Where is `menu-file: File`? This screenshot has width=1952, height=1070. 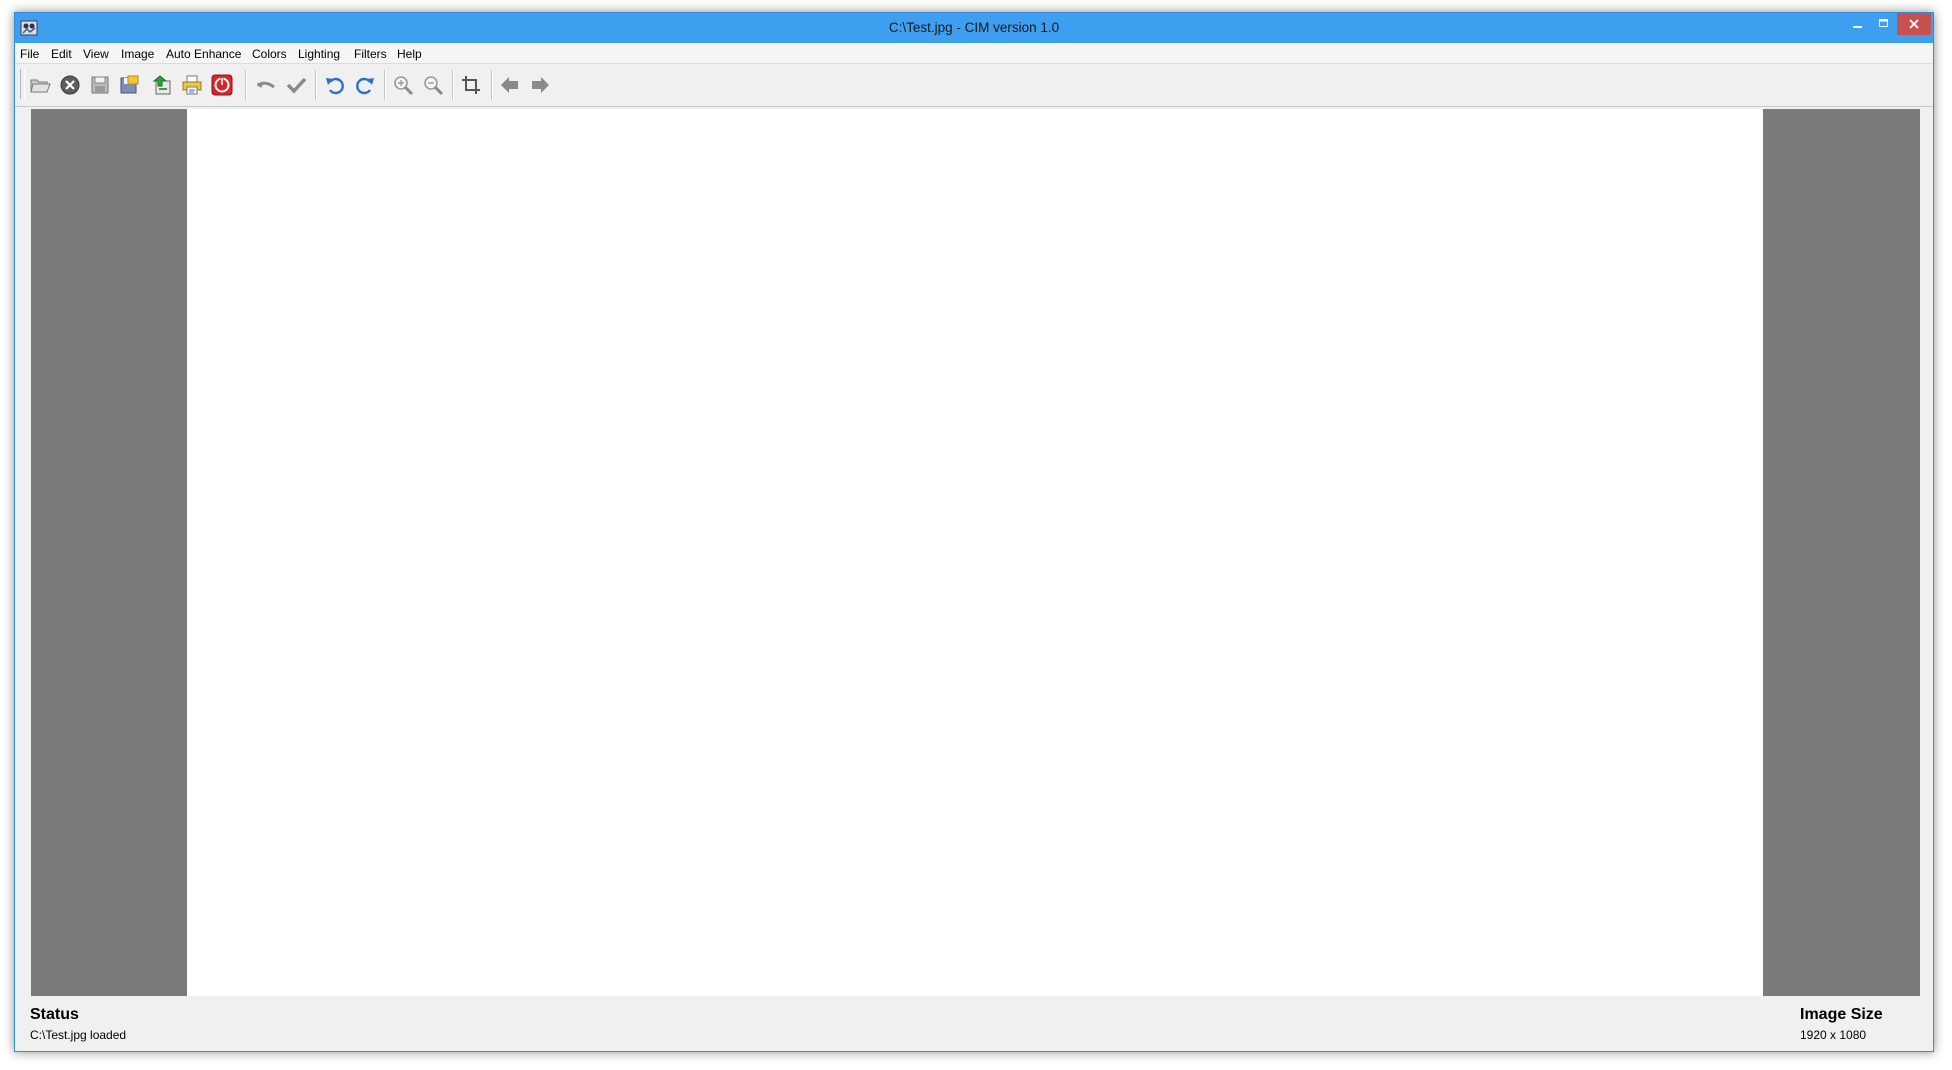
menu-file: File is located at coordinates (29, 54).